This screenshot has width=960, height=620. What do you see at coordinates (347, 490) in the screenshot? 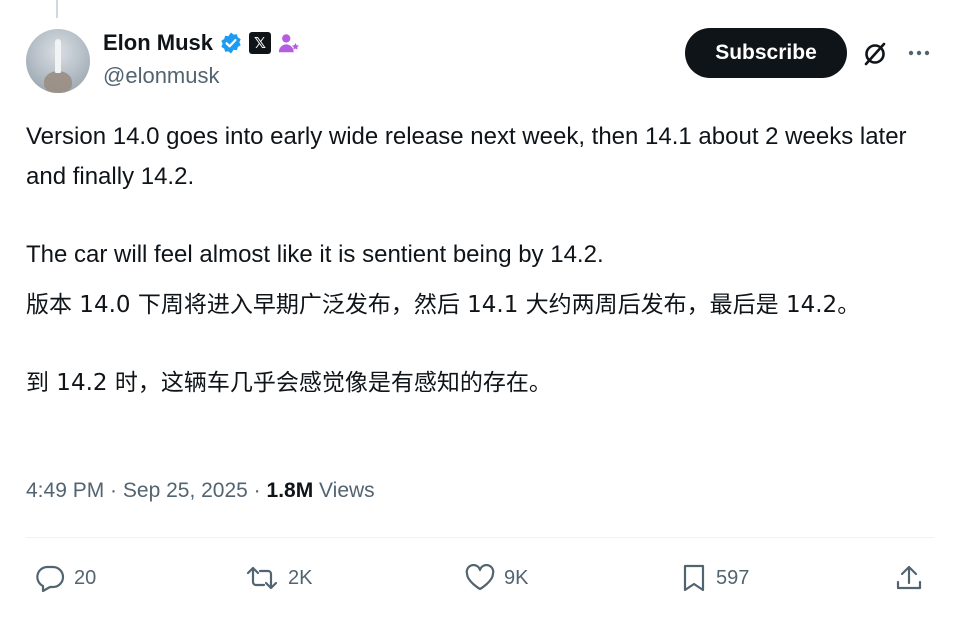
I see `views-label: Views` at bounding box center [347, 490].